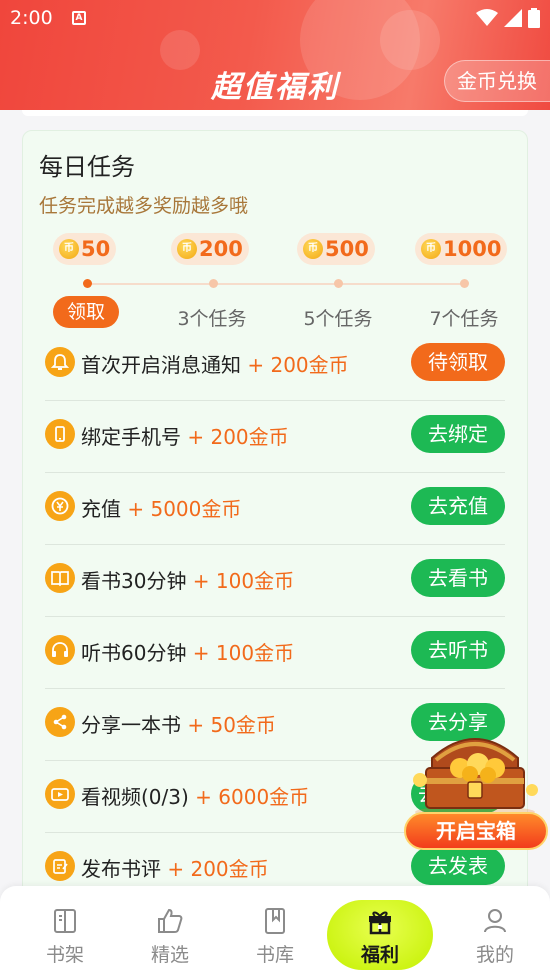 The height and width of the screenshot is (979, 550). What do you see at coordinates (79, 18) in the screenshot?
I see `notification-app-icon: A` at bounding box center [79, 18].